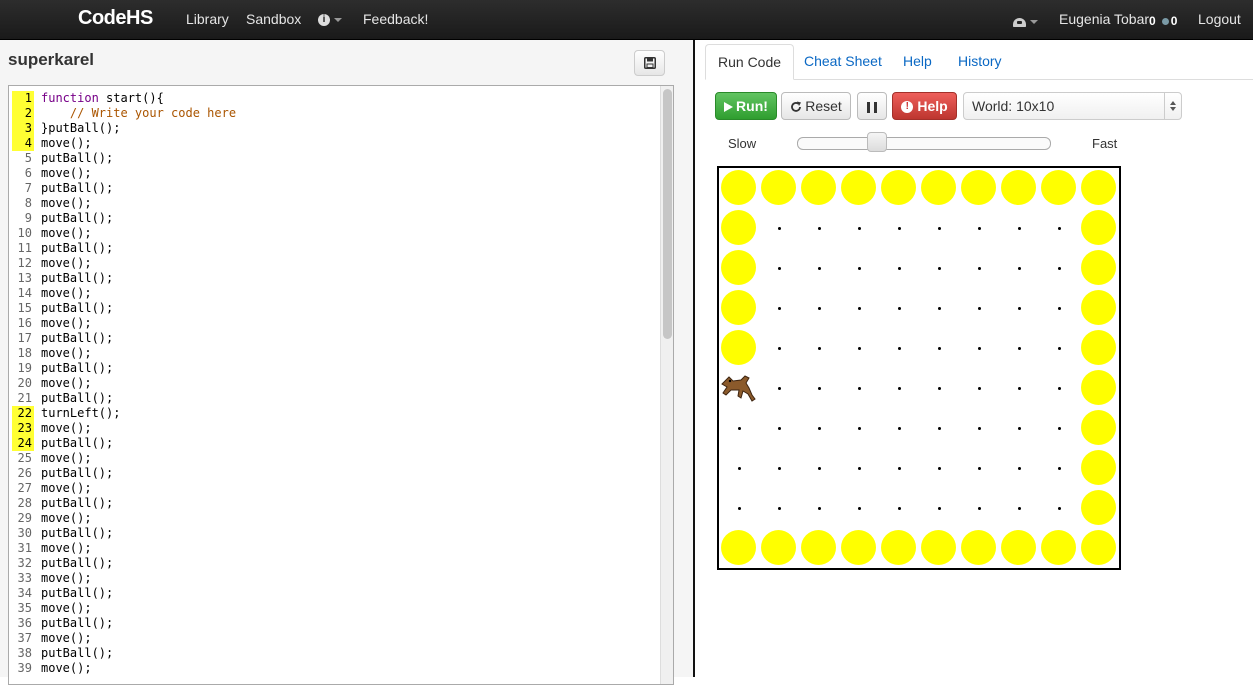 The image size is (1253, 685). Describe the element at coordinates (24, 638) in the screenshot. I see `line-number: 37` at that location.